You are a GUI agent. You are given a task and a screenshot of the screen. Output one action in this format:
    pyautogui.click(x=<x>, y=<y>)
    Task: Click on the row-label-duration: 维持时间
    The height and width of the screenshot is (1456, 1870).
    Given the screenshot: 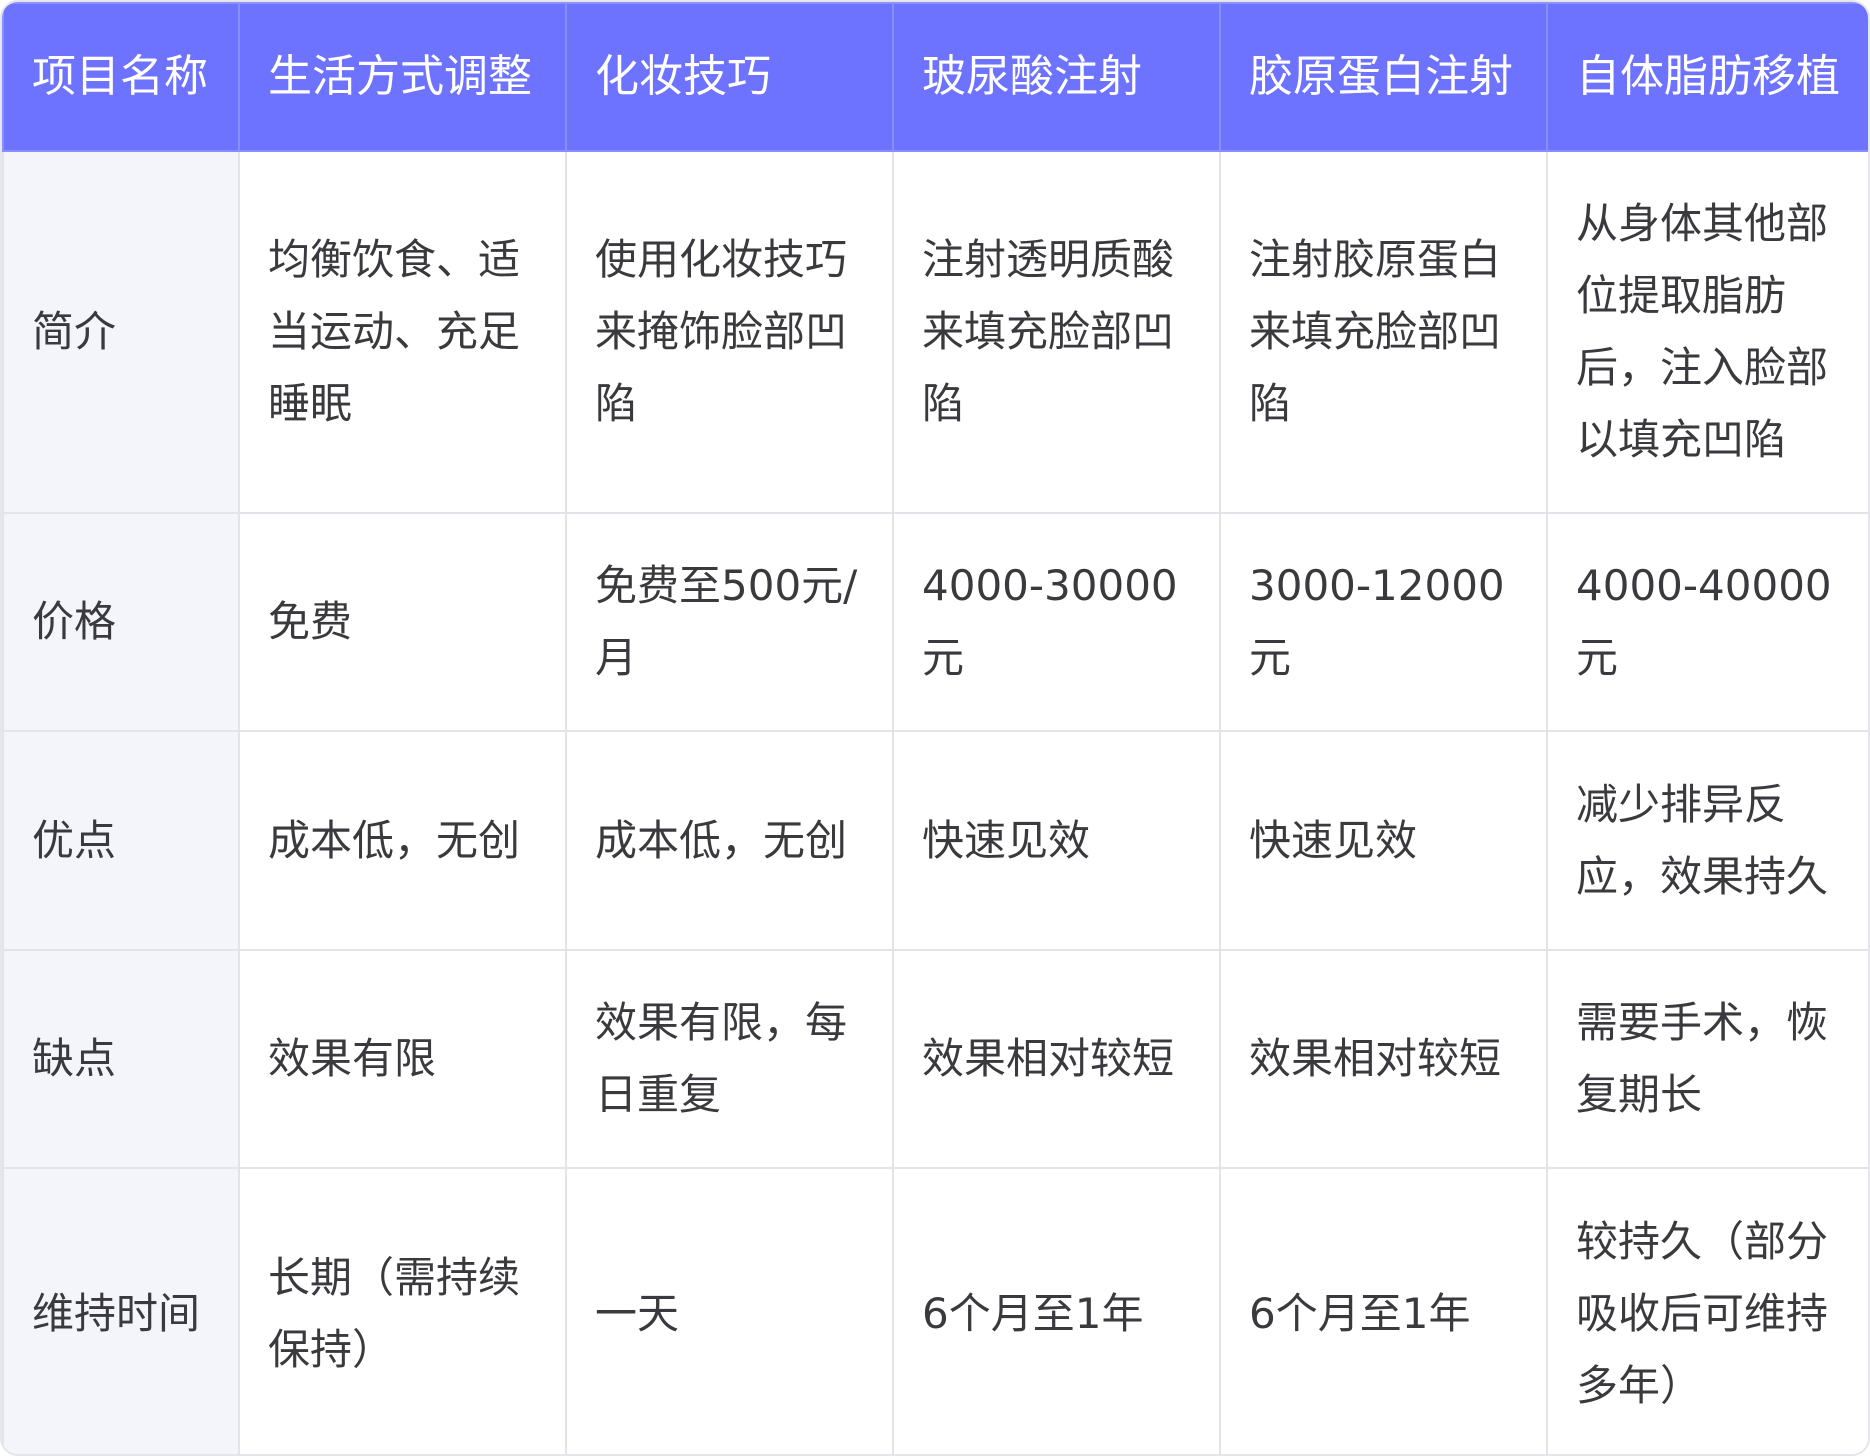 What is the action you would take?
    pyautogui.click(x=121, y=1310)
    